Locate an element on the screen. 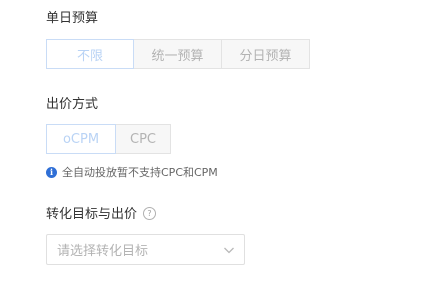  bid-method-option-ocpm: oCPM is located at coordinates (81, 139).